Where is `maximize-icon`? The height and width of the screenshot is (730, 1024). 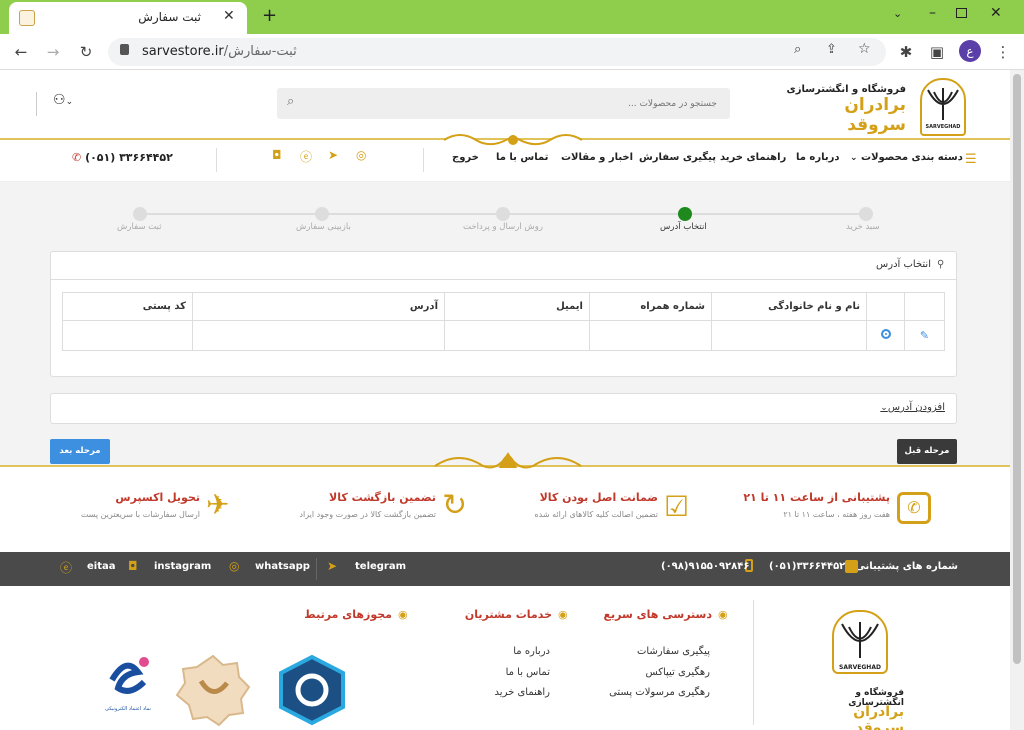
maximize-icon is located at coordinates (961, 13).